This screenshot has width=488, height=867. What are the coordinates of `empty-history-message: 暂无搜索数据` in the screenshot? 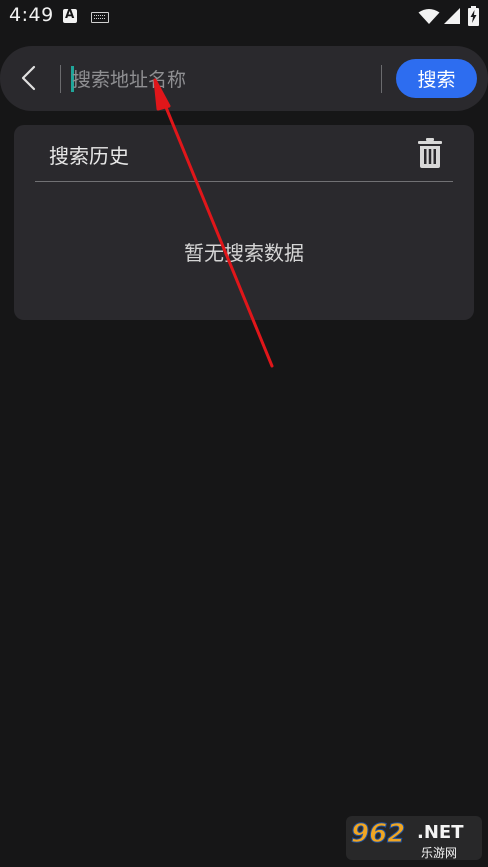 It's located at (244, 253).